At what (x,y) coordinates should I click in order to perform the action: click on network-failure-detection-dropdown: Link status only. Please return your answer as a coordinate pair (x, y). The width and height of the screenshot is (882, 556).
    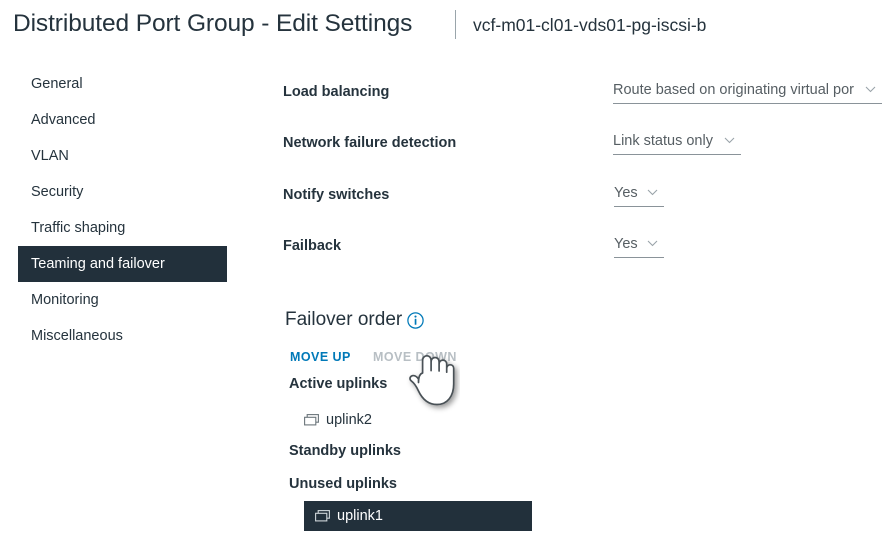
    Looking at the image, I should click on (677, 143).